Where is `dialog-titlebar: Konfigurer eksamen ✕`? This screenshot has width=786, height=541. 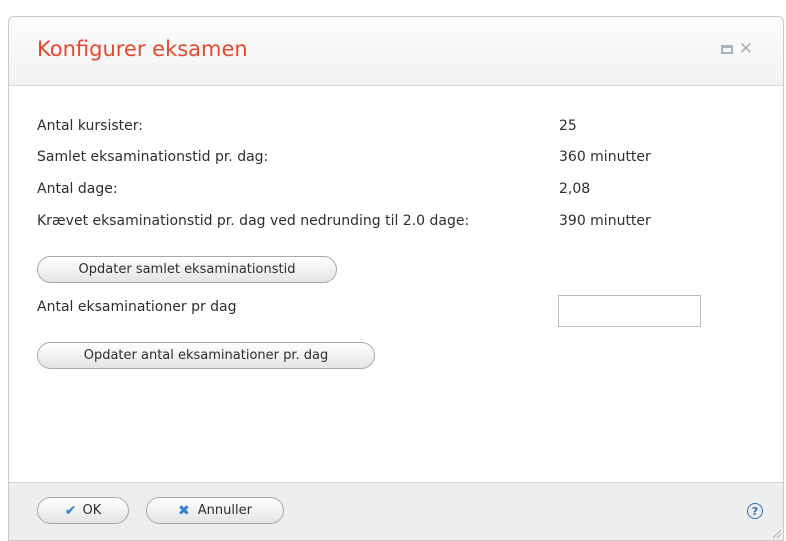 dialog-titlebar: Konfigurer eksamen ✕ is located at coordinates (396, 51).